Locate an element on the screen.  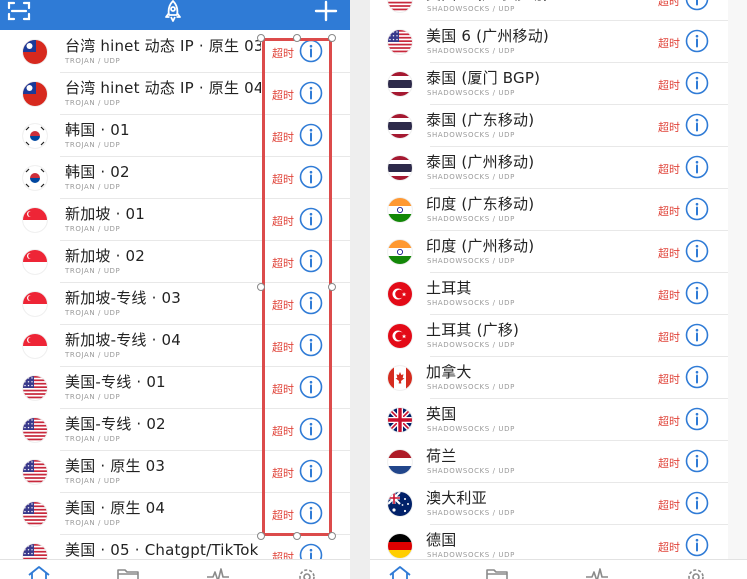
server-row: 澳大利亚 SHADOWSOCKS / UDP 超时 is located at coordinates (549, 504).